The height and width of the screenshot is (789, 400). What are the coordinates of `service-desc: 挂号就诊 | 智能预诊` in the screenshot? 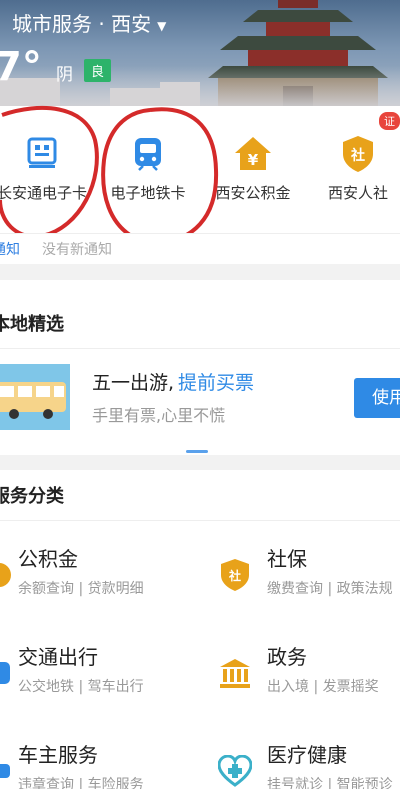 It's located at (330, 783).